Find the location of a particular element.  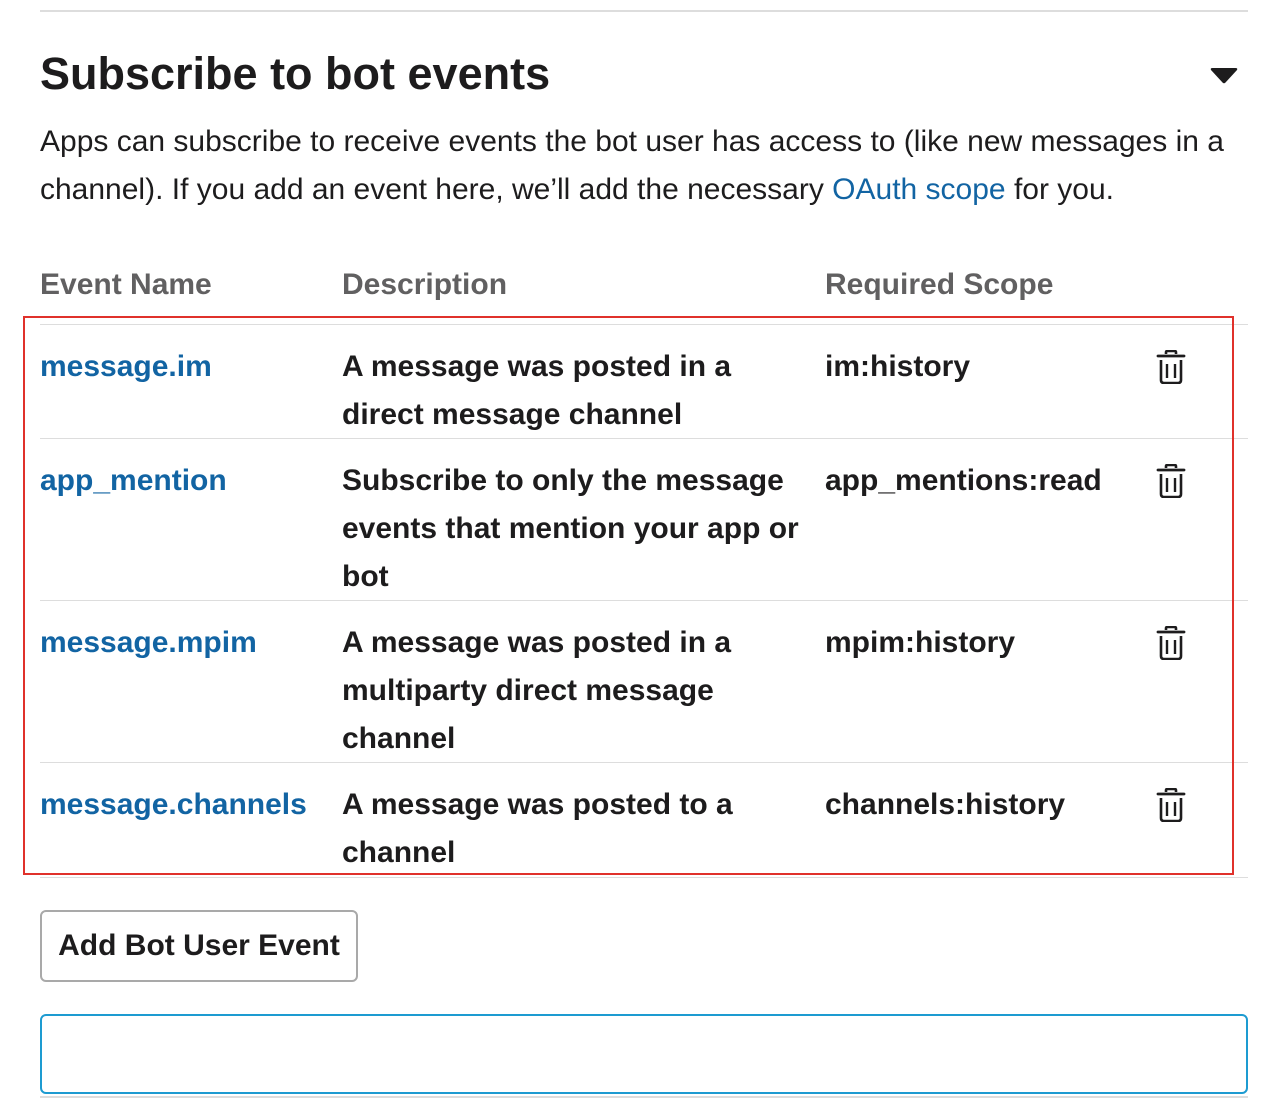

table-divider is located at coordinates (644, 324).